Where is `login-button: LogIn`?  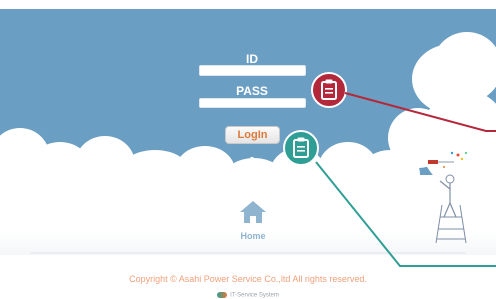
login-button: LogIn is located at coordinates (252, 135).